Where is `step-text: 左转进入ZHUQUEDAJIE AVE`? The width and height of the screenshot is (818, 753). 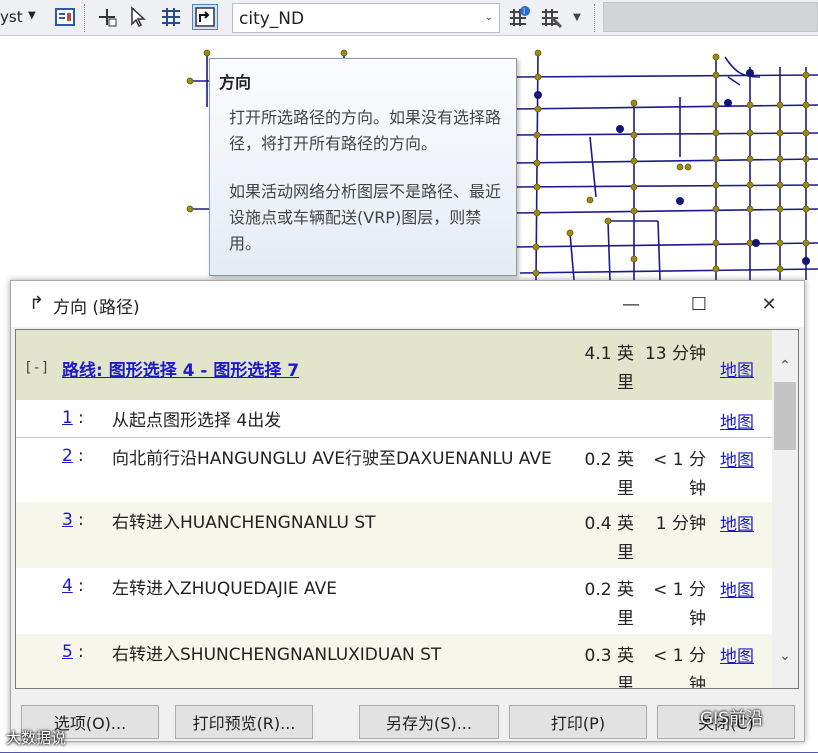
step-text: 左转进入ZHUQUEDAJIE AVE is located at coordinates (224, 589).